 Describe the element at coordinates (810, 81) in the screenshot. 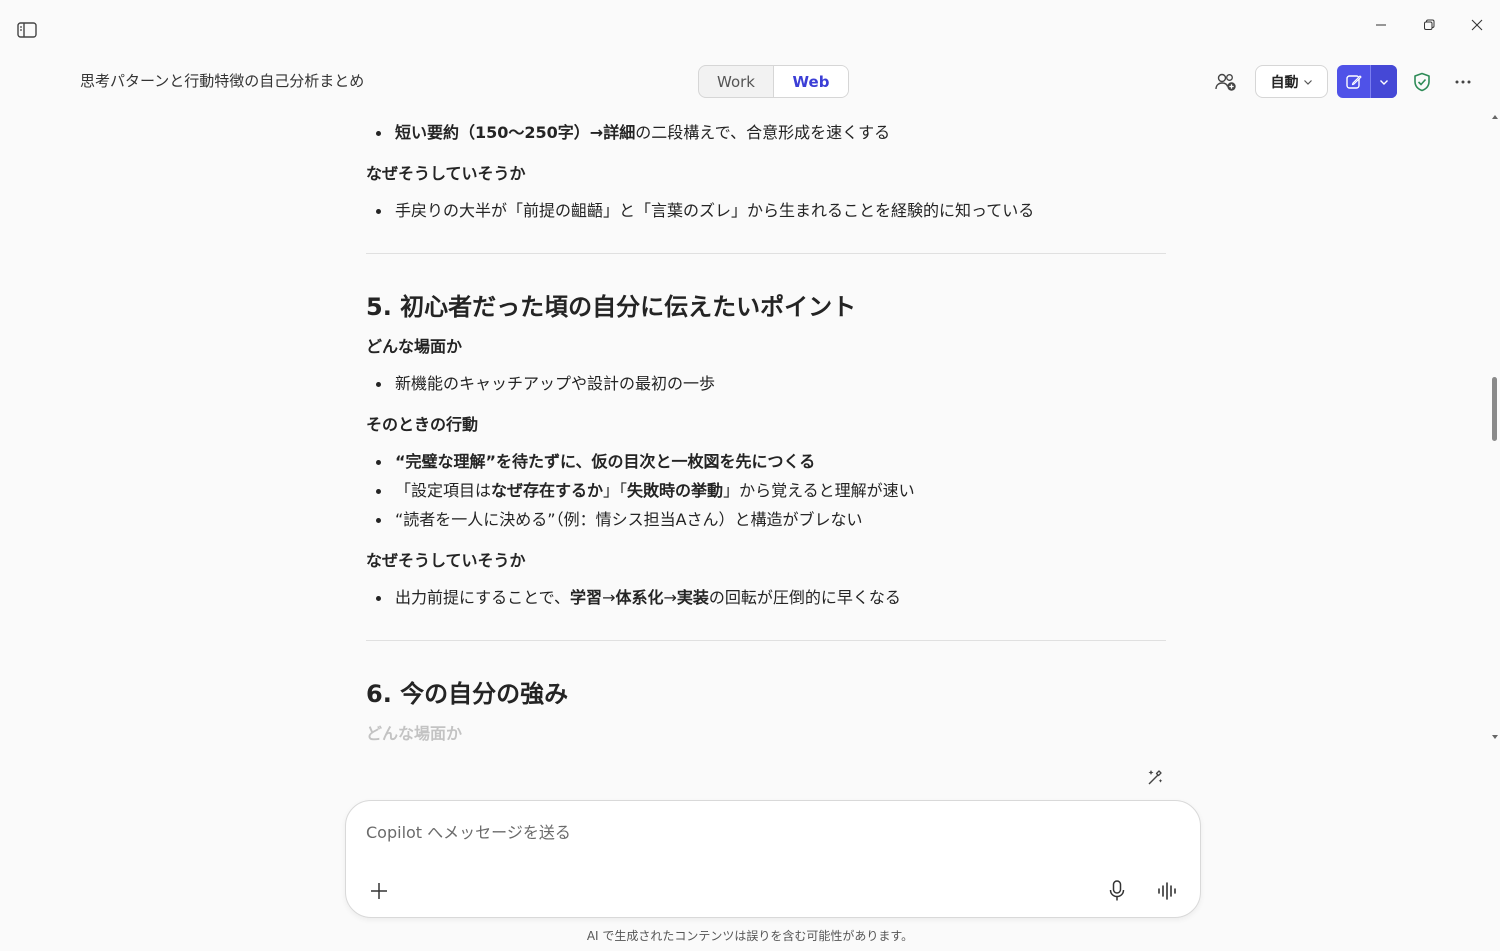

I see `mode-web-button: Web` at that location.